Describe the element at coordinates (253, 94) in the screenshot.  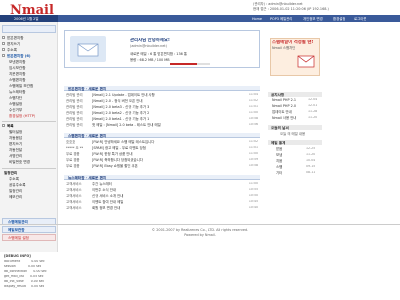
I see `list-item: 11:04` at that location.